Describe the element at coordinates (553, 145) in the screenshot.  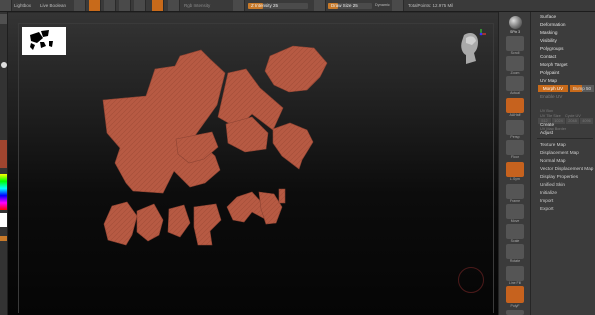
I see `menu-texture-map: Texture Map` at that location.